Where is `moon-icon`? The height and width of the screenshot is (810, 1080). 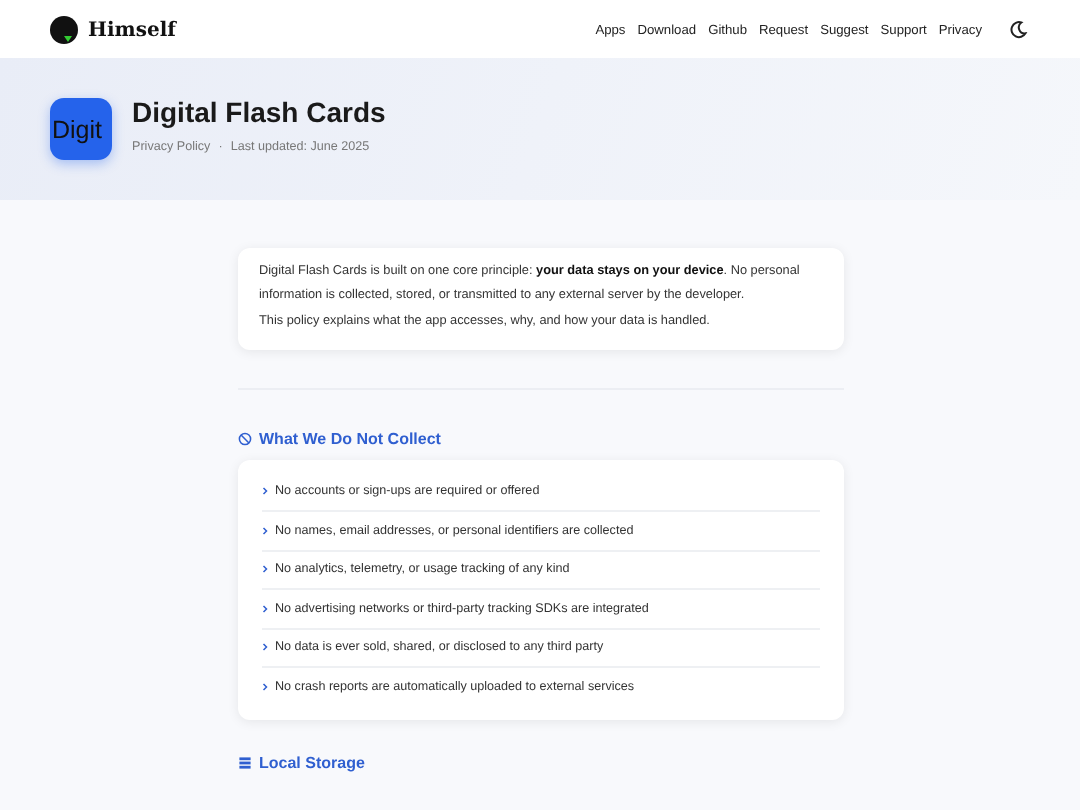
moon-icon is located at coordinates (1018, 30).